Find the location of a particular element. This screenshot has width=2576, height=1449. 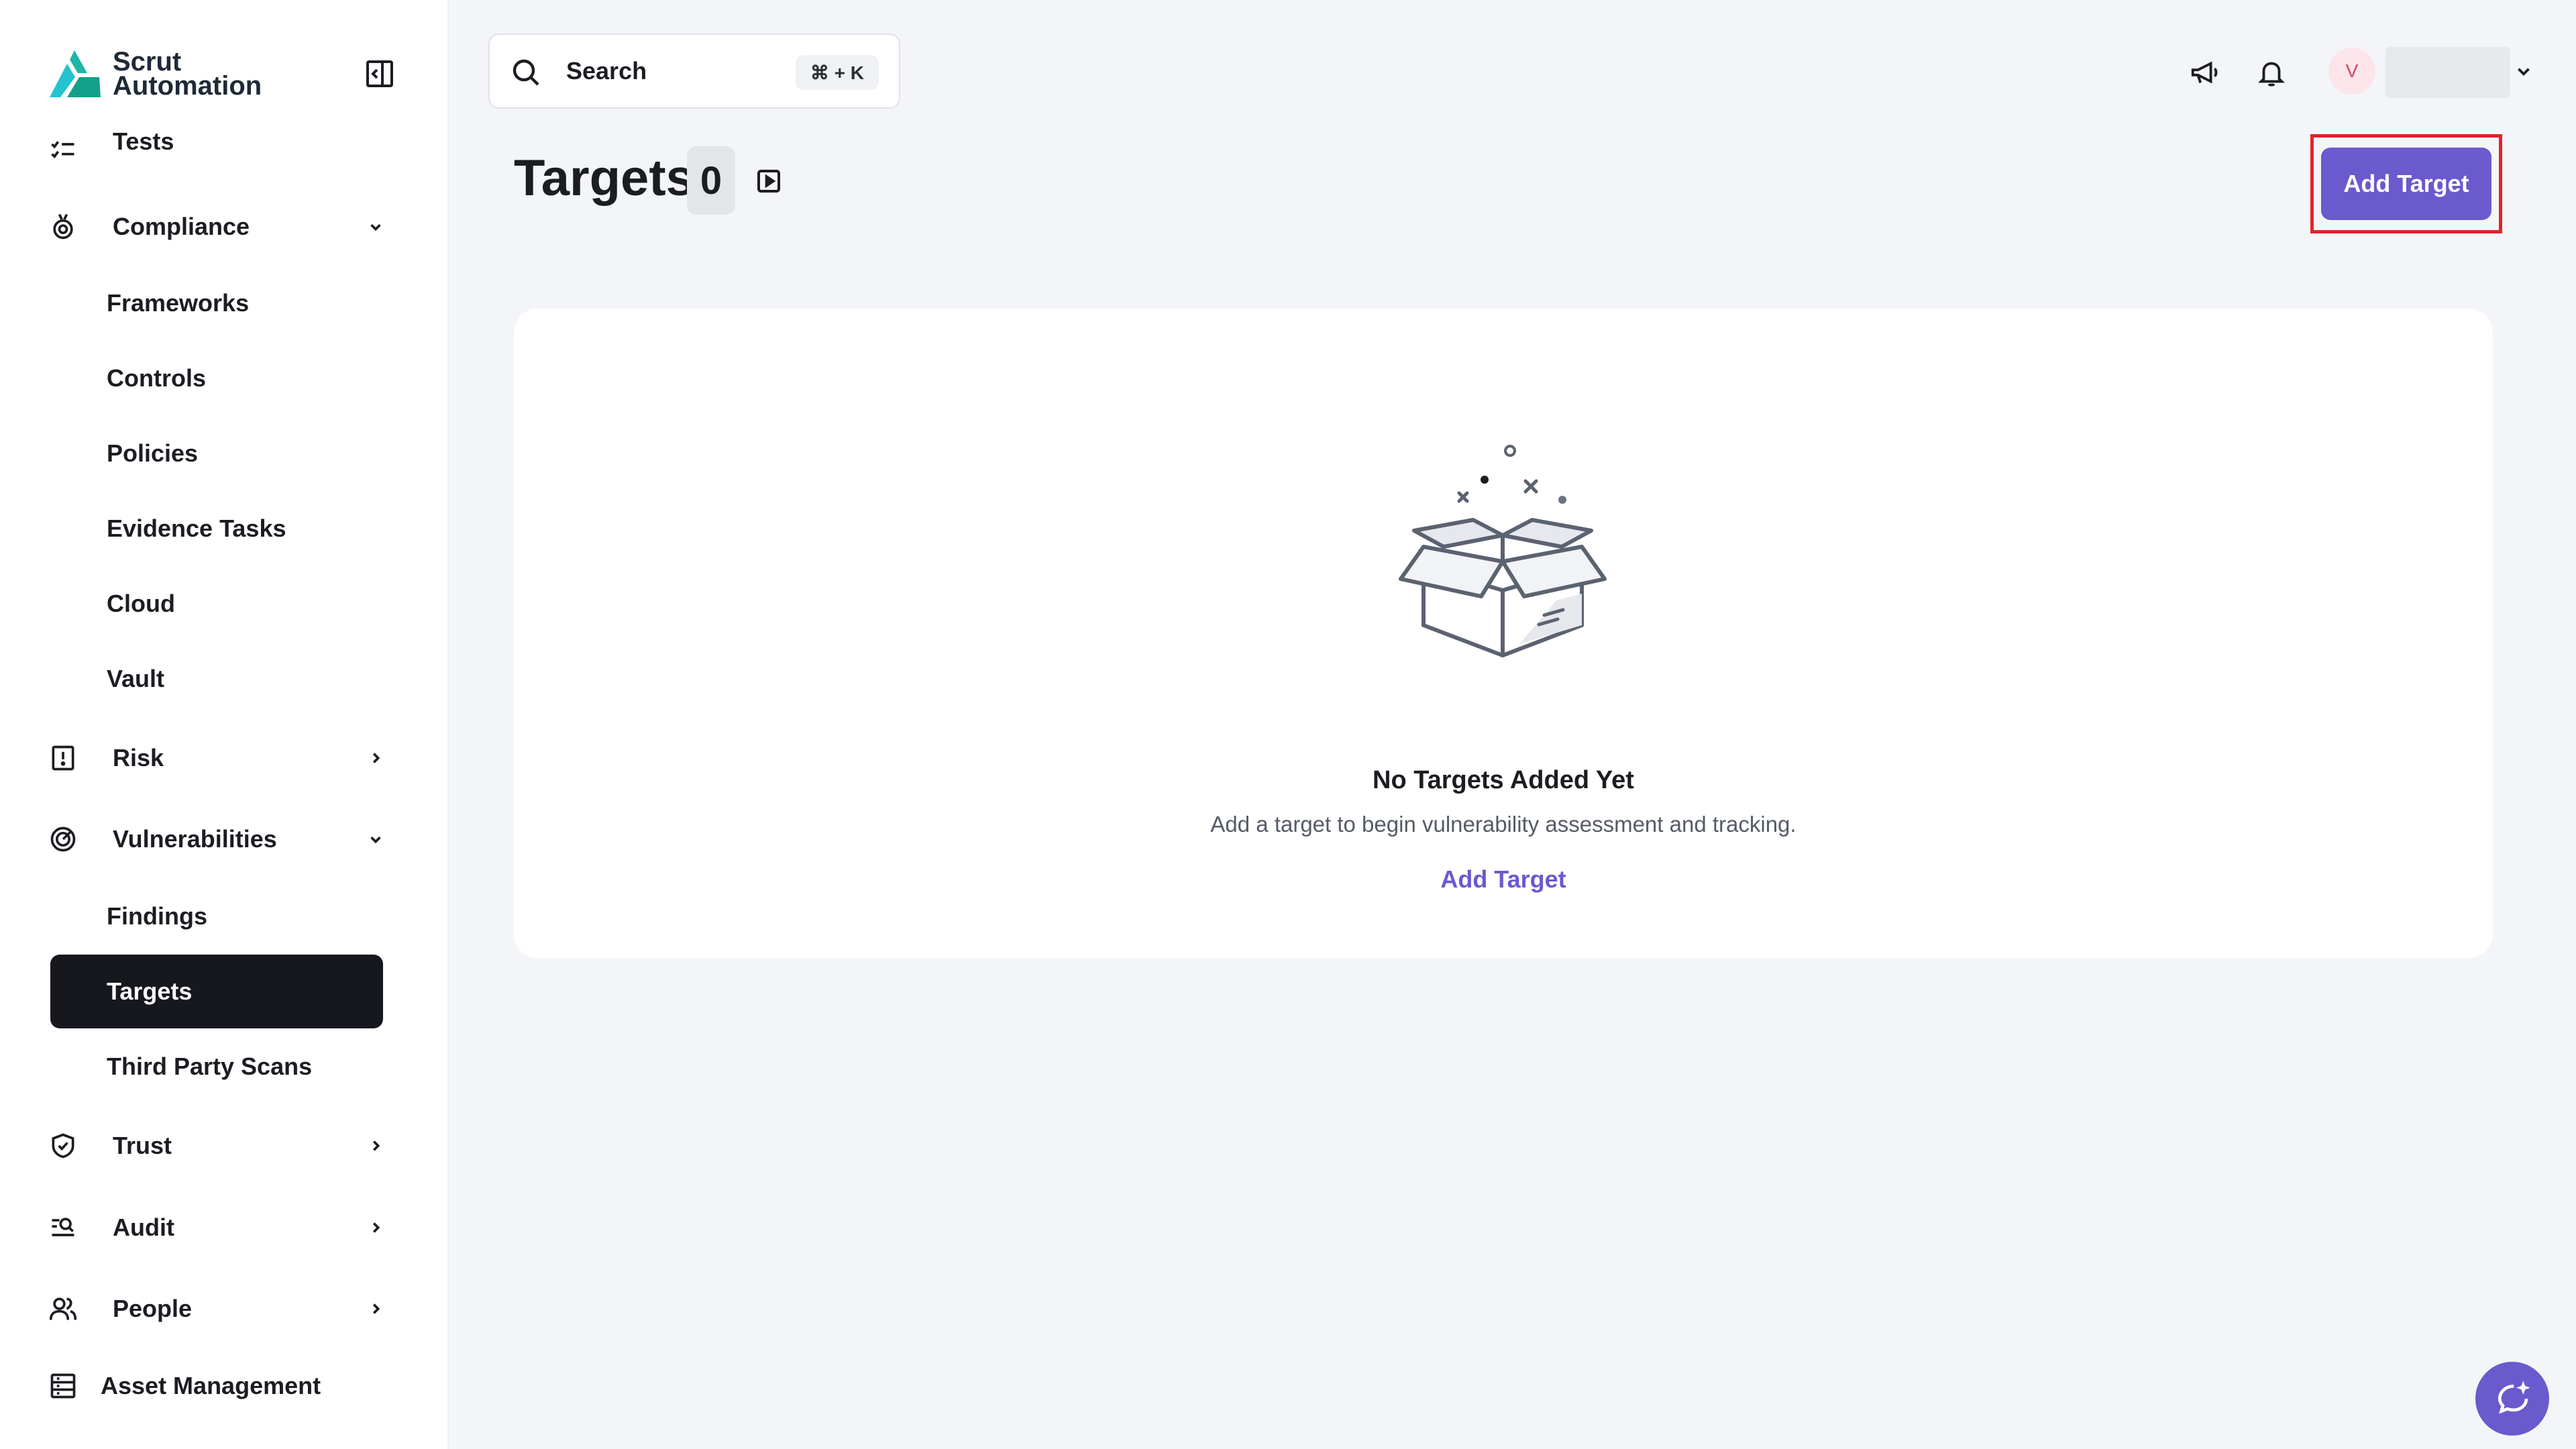

brand: Scrut Automation is located at coordinates (154, 73).